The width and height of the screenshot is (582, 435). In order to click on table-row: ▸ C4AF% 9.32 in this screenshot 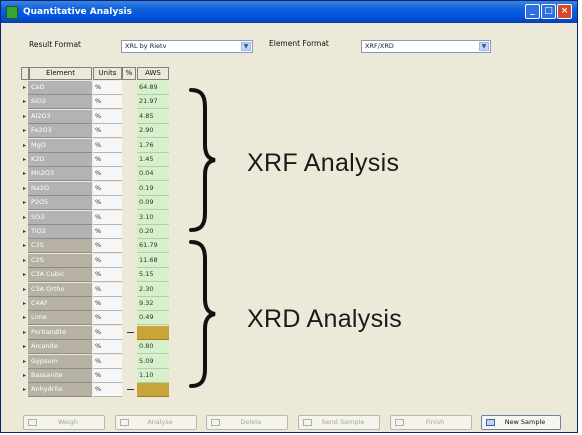, I will do `click(95, 304)`.